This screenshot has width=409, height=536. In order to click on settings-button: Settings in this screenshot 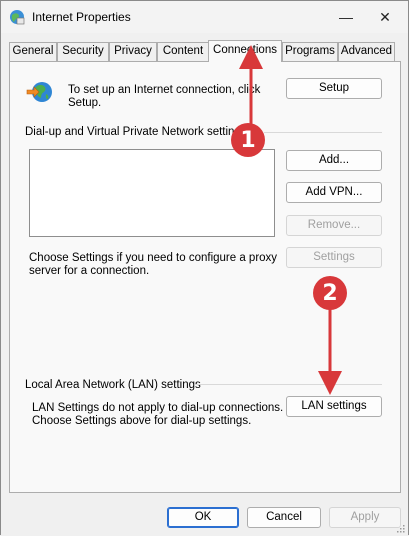, I will do `click(334, 257)`.